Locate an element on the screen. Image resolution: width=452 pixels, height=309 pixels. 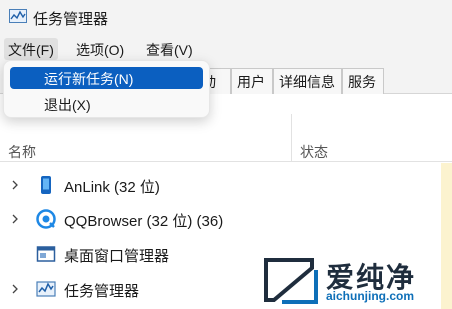
process-name: 任务管理器 is located at coordinates (102, 291).